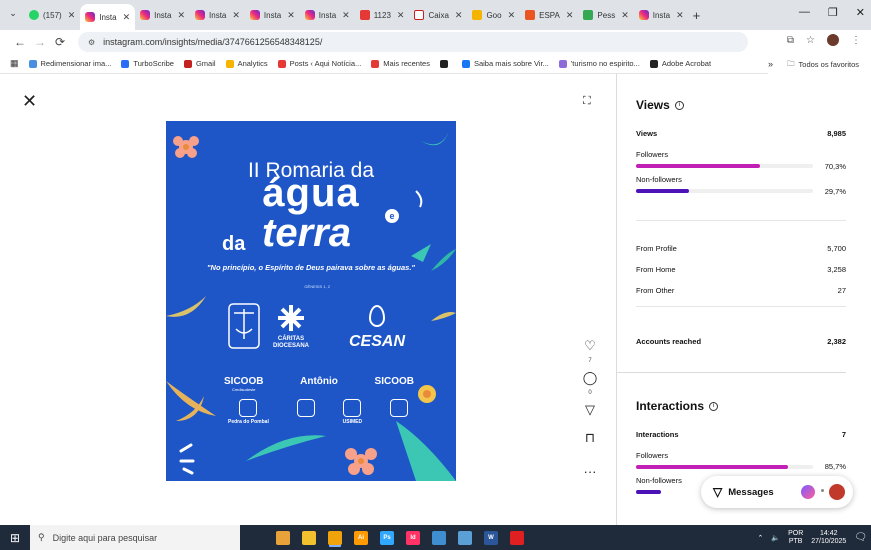 The width and height of the screenshot is (871, 550). Describe the element at coordinates (41, 537) in the screenshot. I see `search-icon: ⚲` at that location.